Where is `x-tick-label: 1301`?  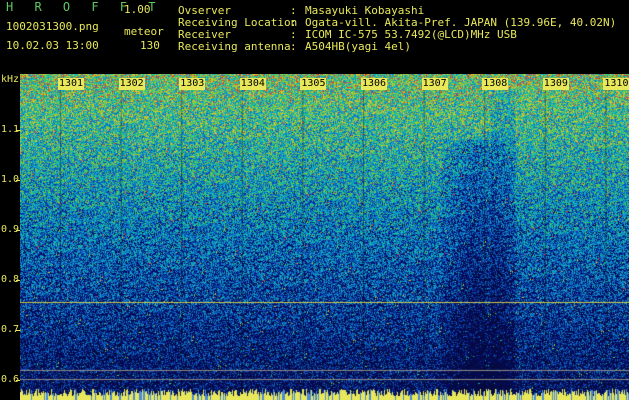 x-tick-label: 1301 is located at coordinates (71, 84).